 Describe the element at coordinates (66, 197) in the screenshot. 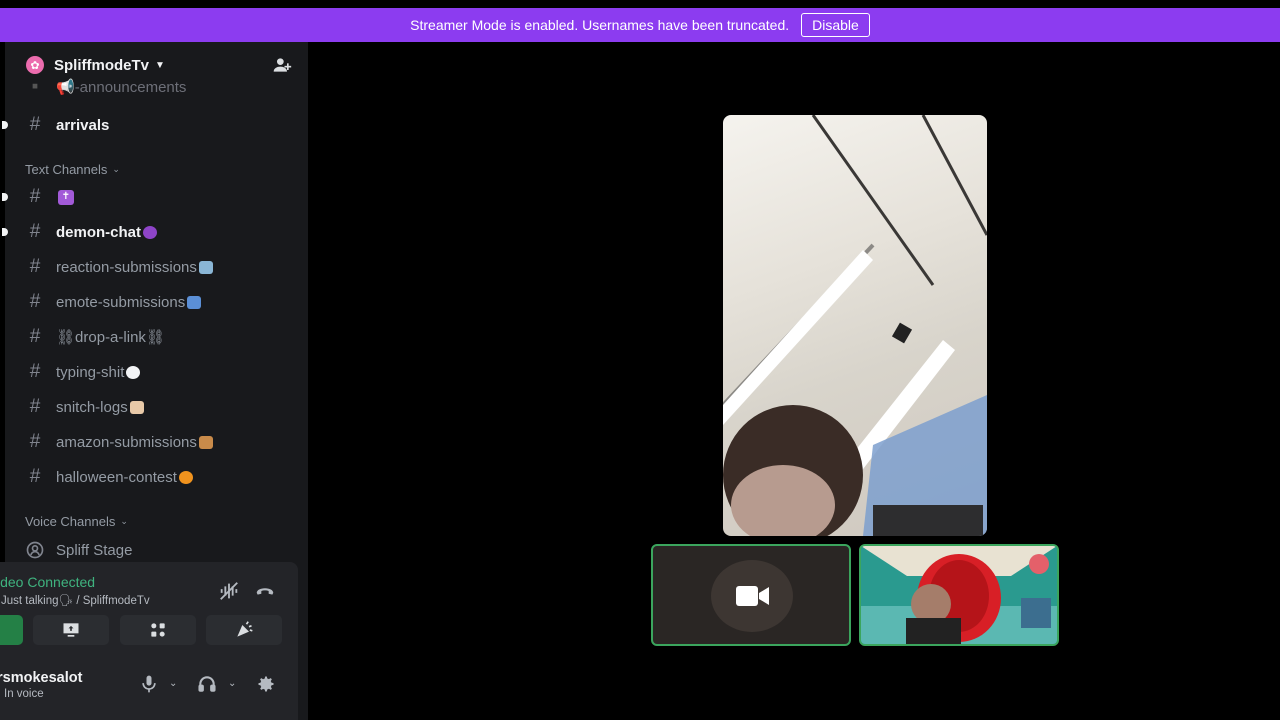

I see `cross-emoji-icon: ✝` at that location.